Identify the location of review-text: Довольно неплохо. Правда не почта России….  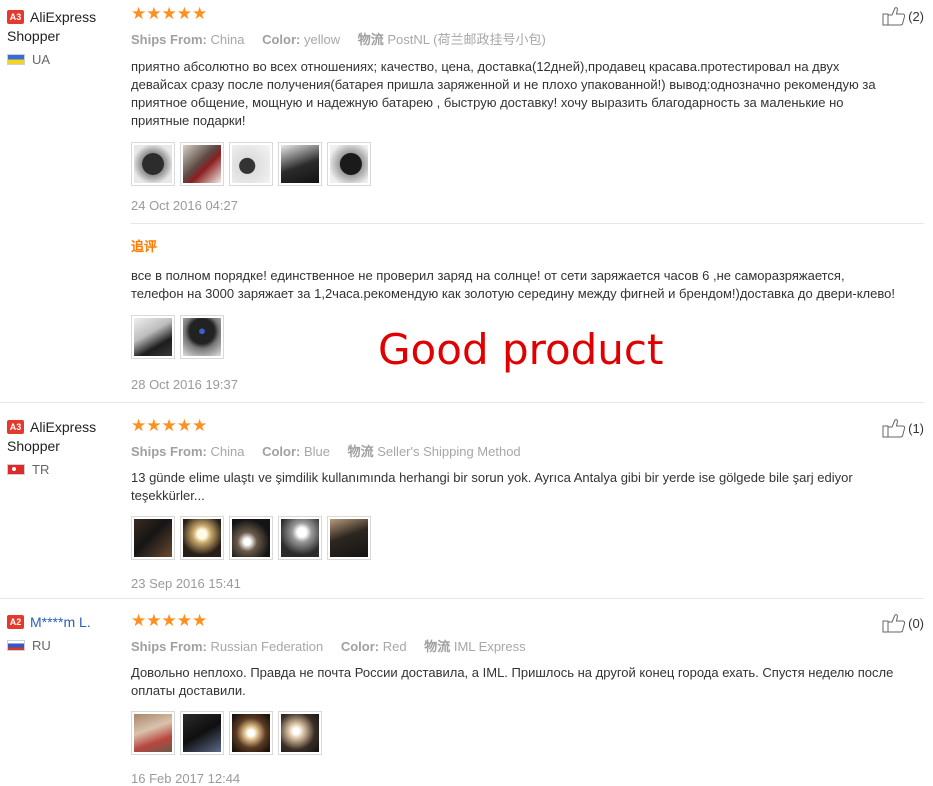
(512, 681).